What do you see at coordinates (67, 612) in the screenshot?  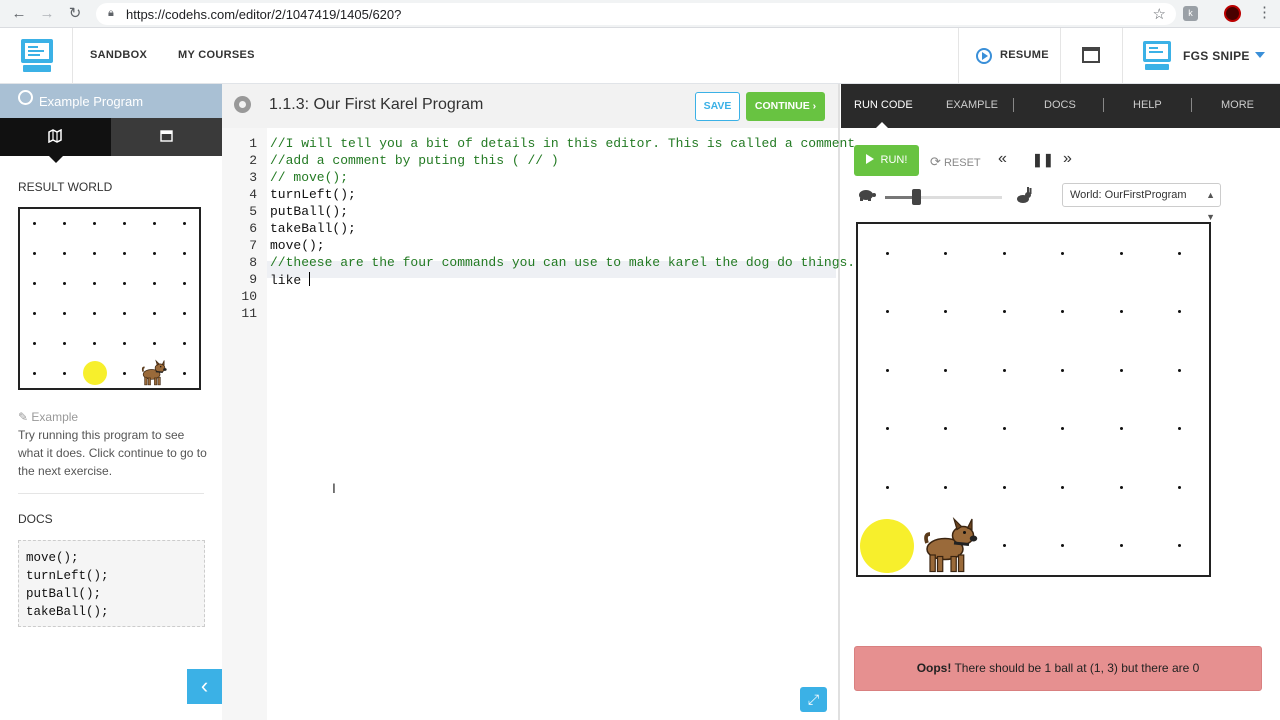 I see `docs-command: takeBall();` at bounding box center [67, 612].